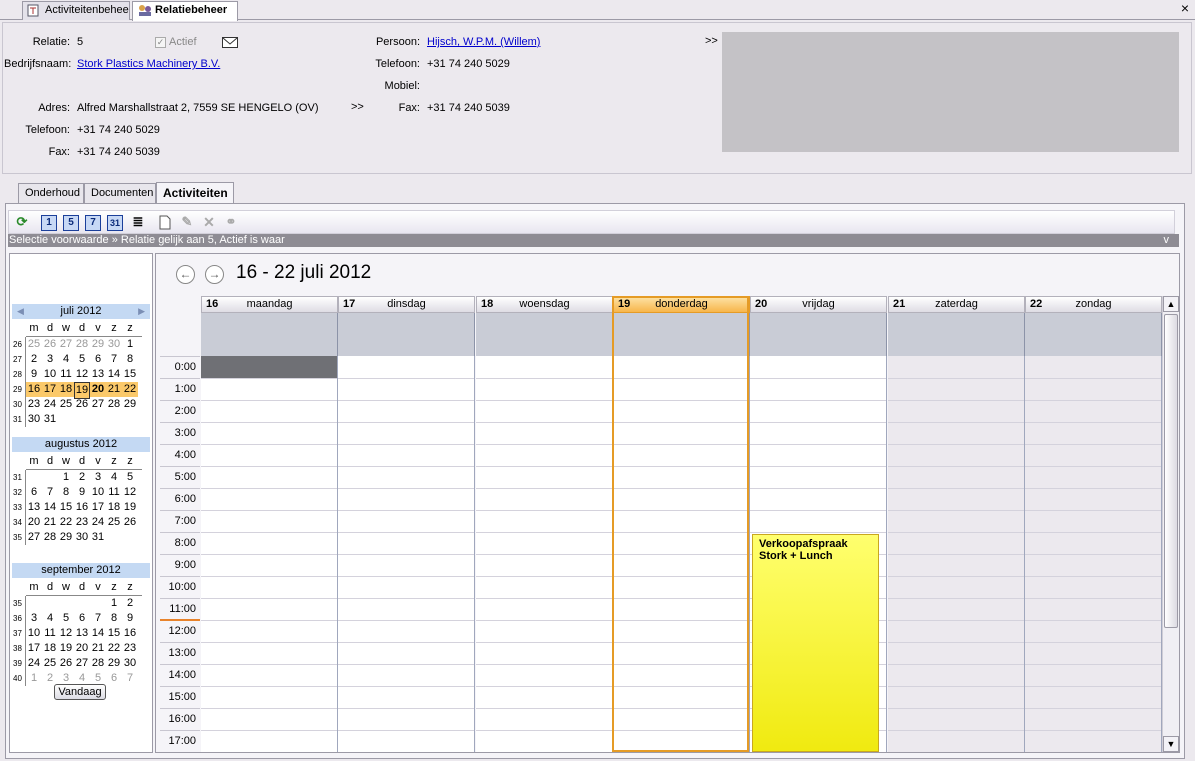 Image resolution: width=1195 pixels, height=761 pixels. I want to click on edit-icon: ✎, so click(187, 223).